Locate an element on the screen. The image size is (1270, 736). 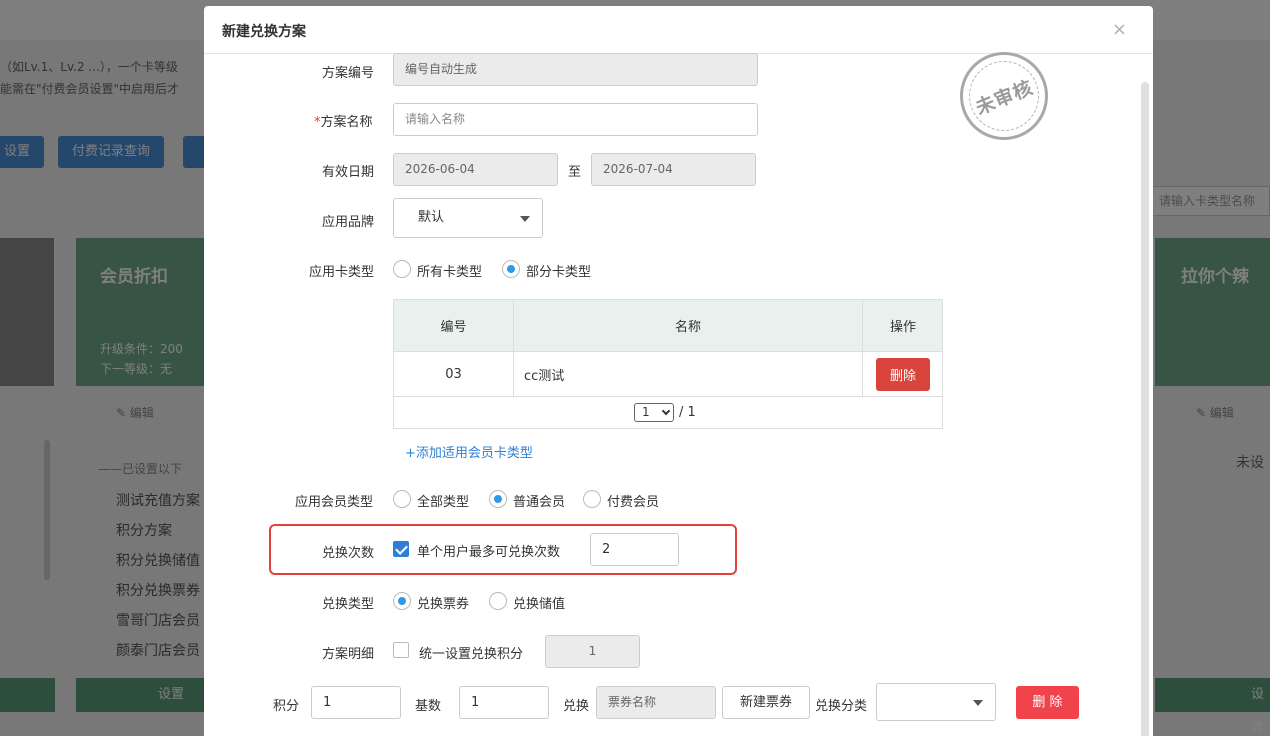
pager: 1 / 1 is located at coordinates (665, 412).